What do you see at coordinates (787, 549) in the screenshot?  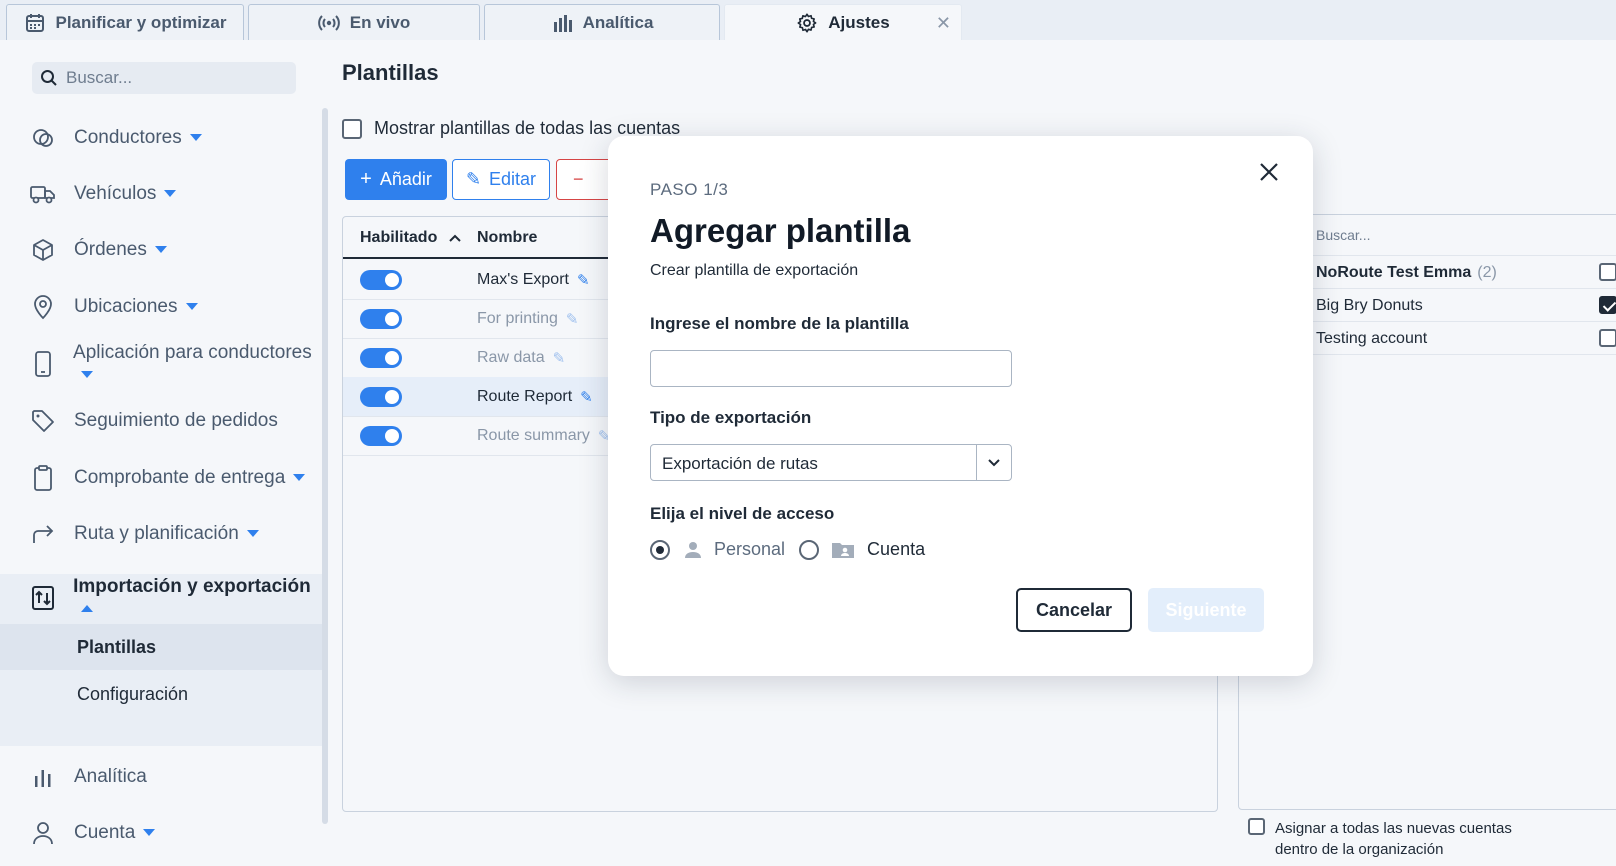 I see `access-level-group: Personal Cuenta` at bounding box center [787, 549].